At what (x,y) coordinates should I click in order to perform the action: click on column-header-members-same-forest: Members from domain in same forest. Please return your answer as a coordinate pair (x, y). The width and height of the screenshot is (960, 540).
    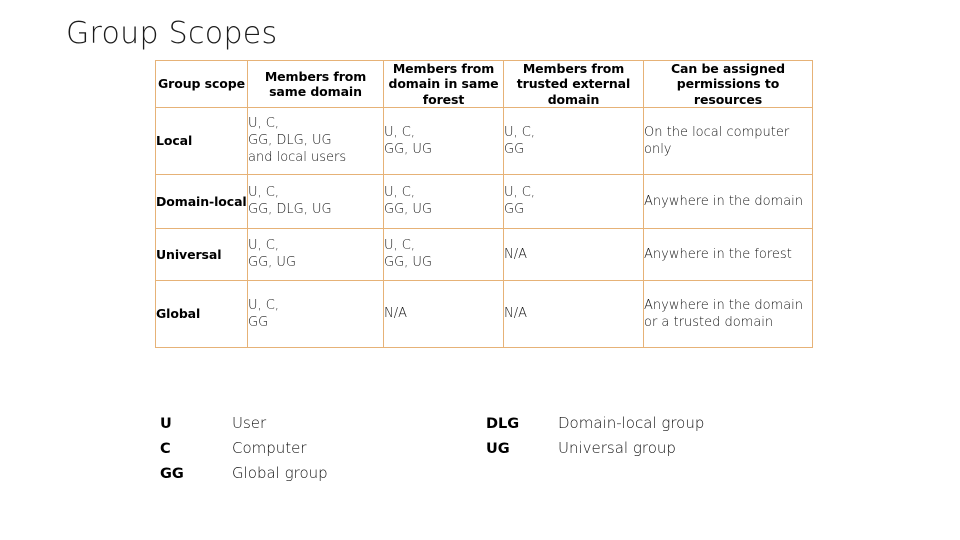
    Looking at the image, I should click on (443, 84).